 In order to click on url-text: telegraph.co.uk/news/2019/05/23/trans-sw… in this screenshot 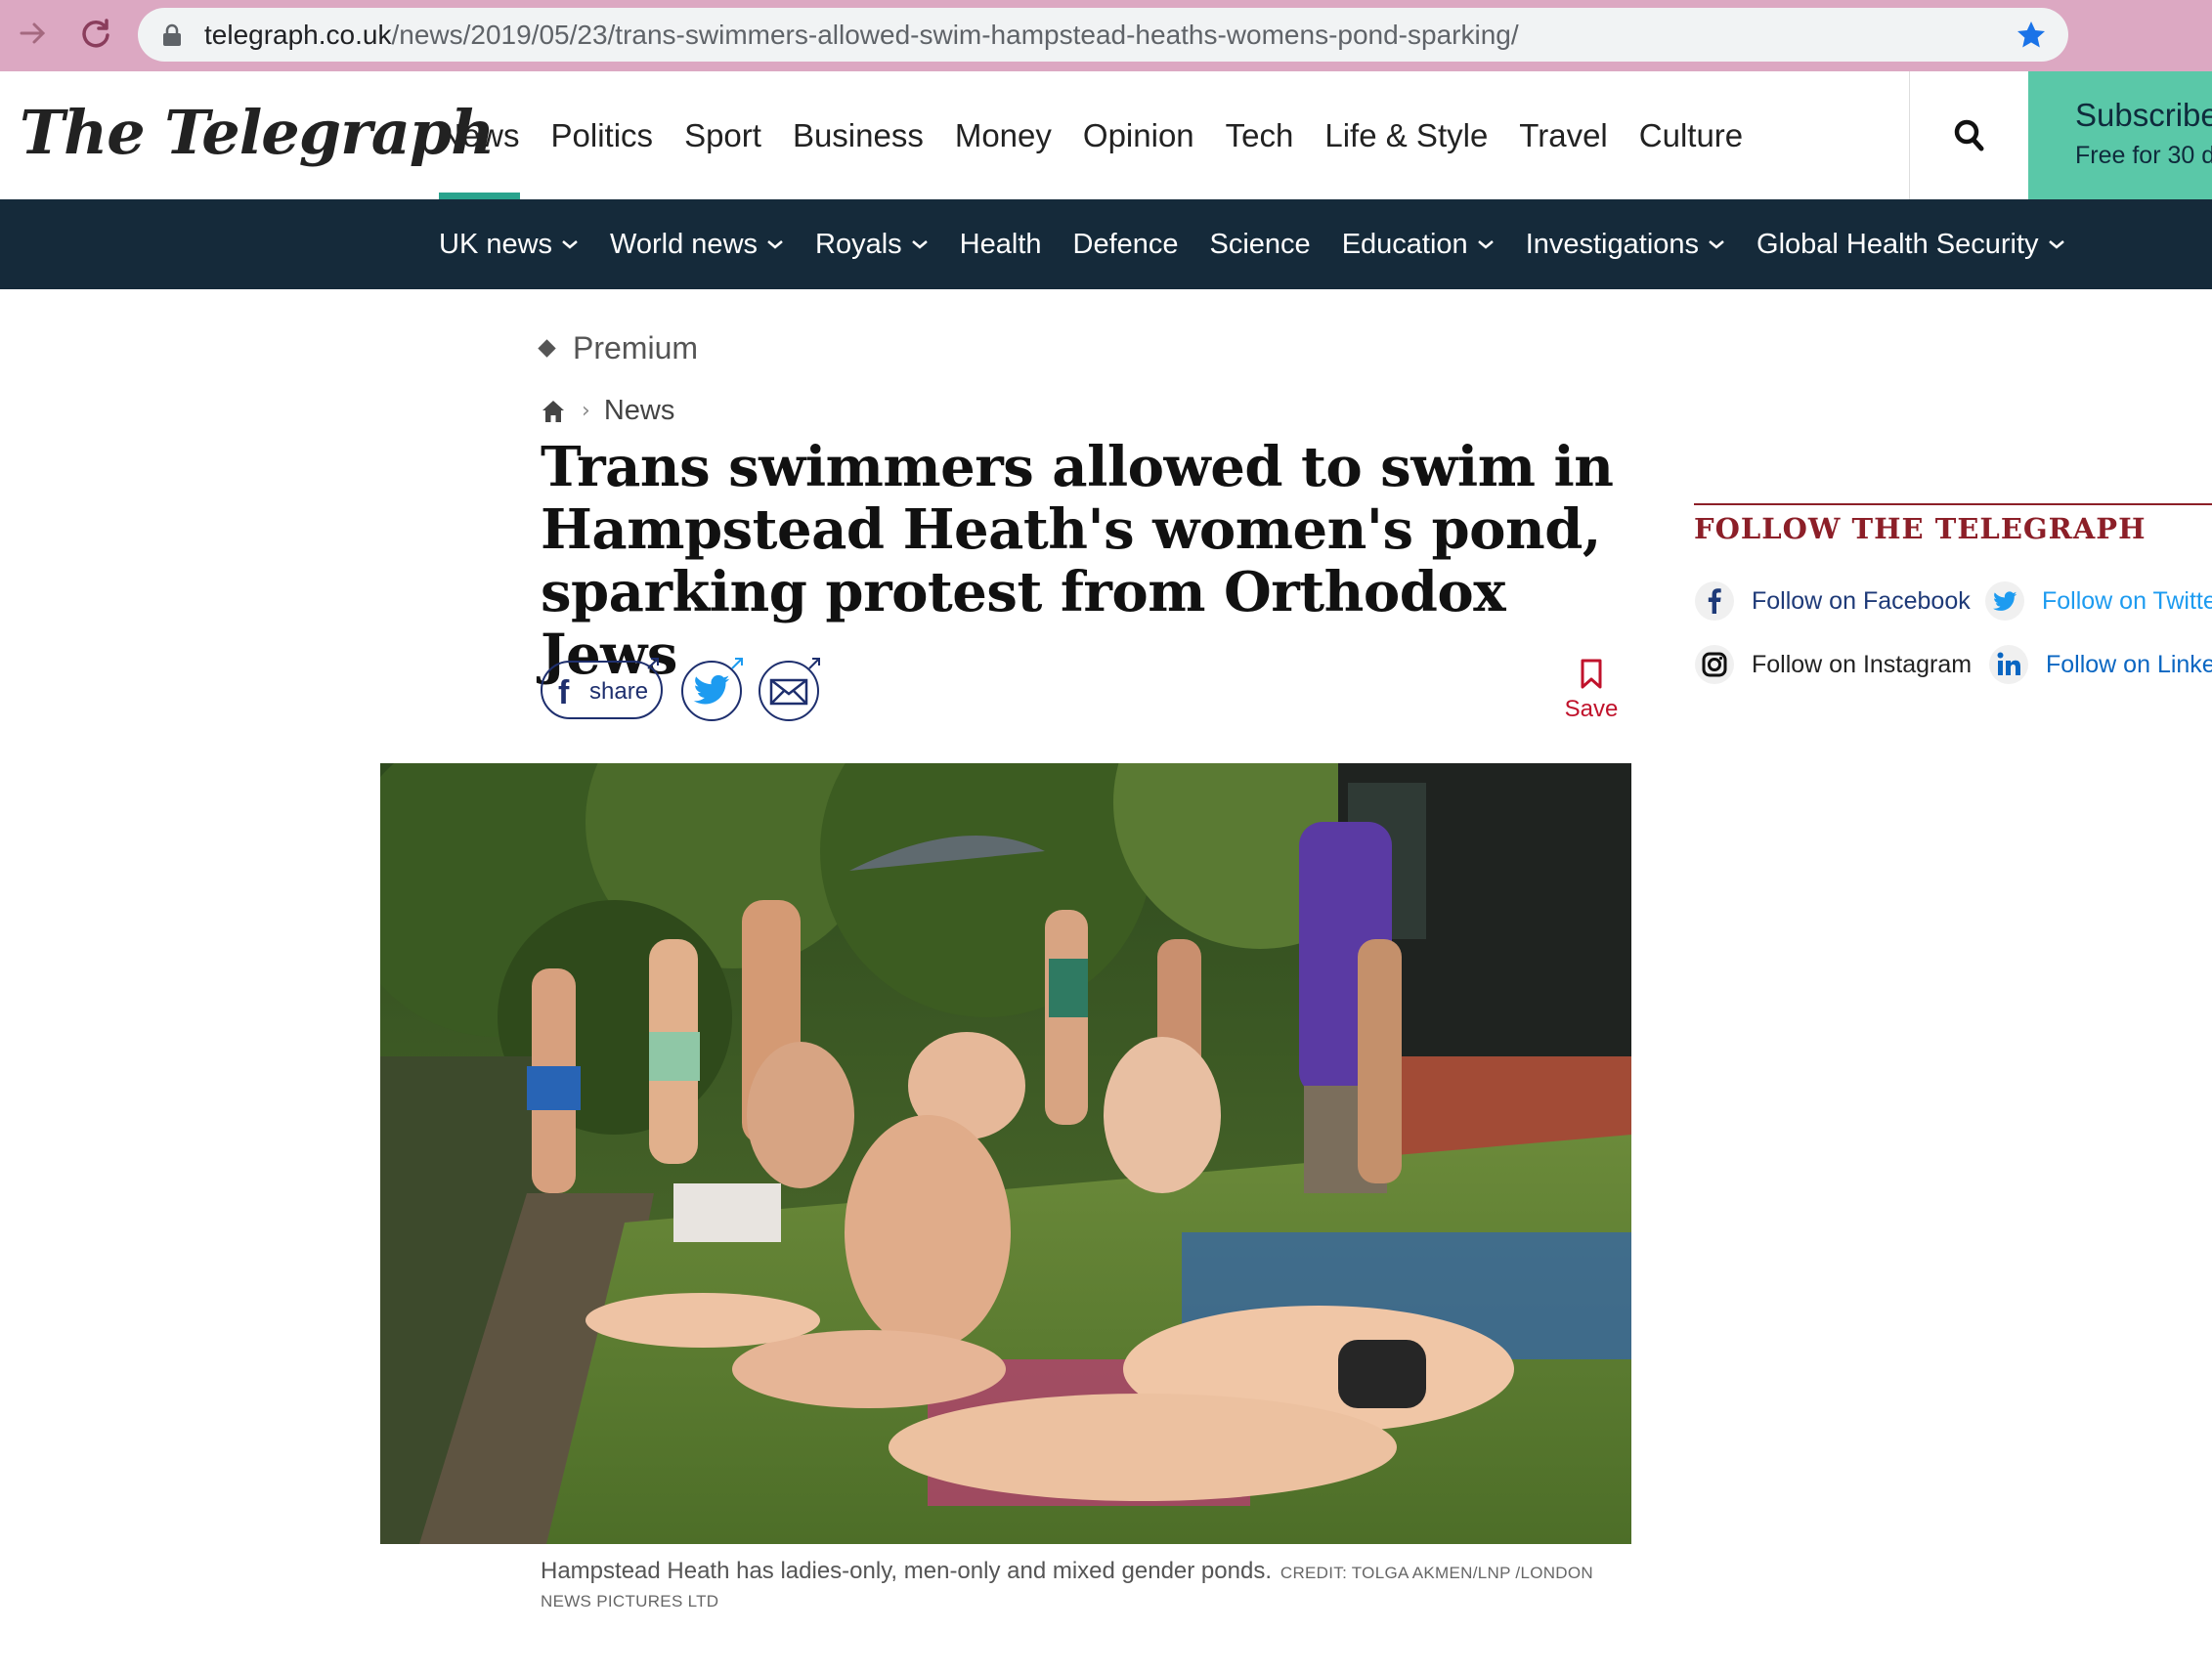, I will do `click(861, 35)`.